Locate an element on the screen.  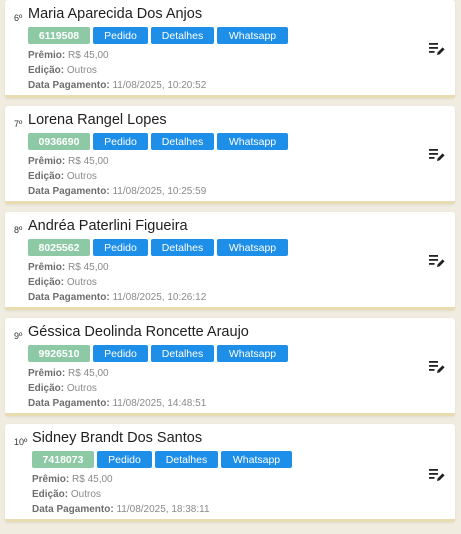
data-pagamento-value: 11/08/2025, 10:20:52 is located at coordinates (159, 85).